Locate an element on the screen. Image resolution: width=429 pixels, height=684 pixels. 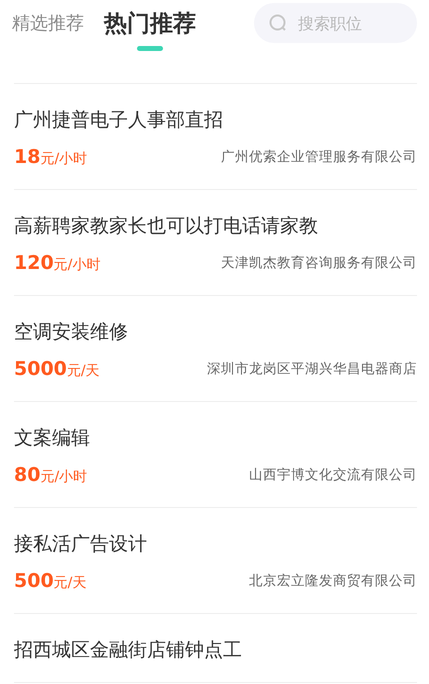
salary-text: 18元/小时 is located at coordinates (51, 157).